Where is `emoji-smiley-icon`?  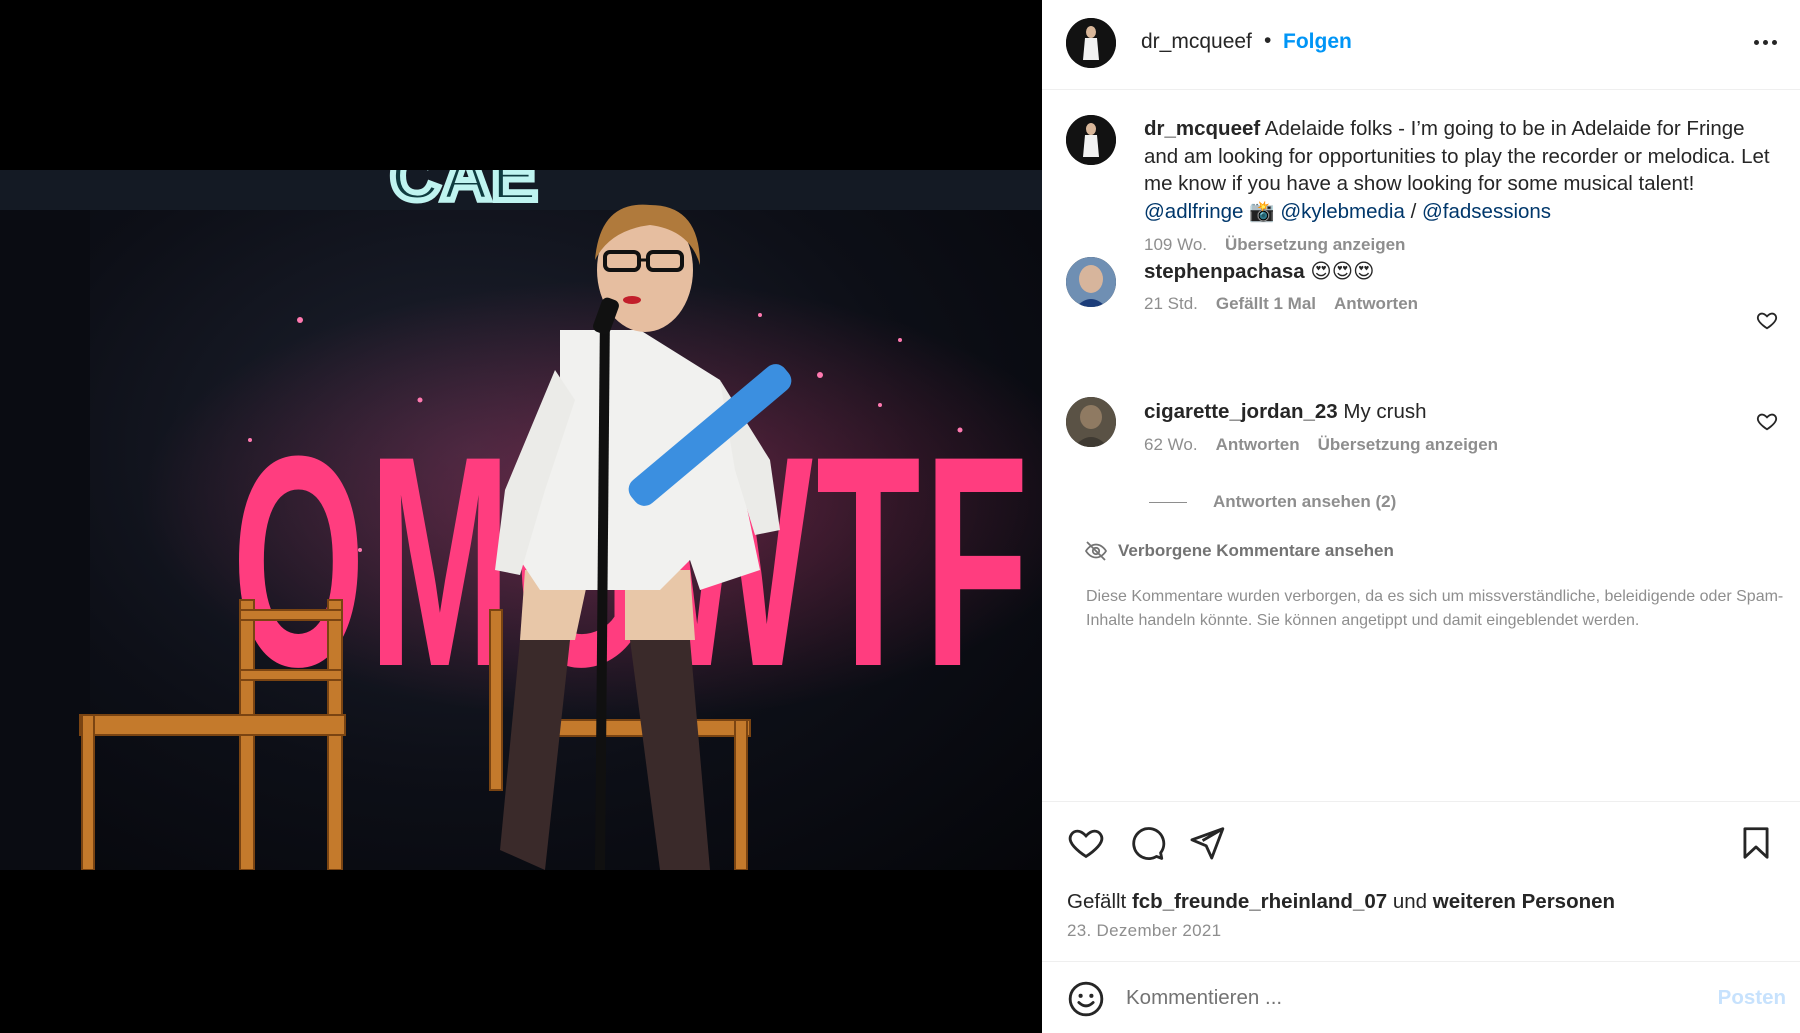
emoji-smiley-icon is located at coordinates (1086, 999).